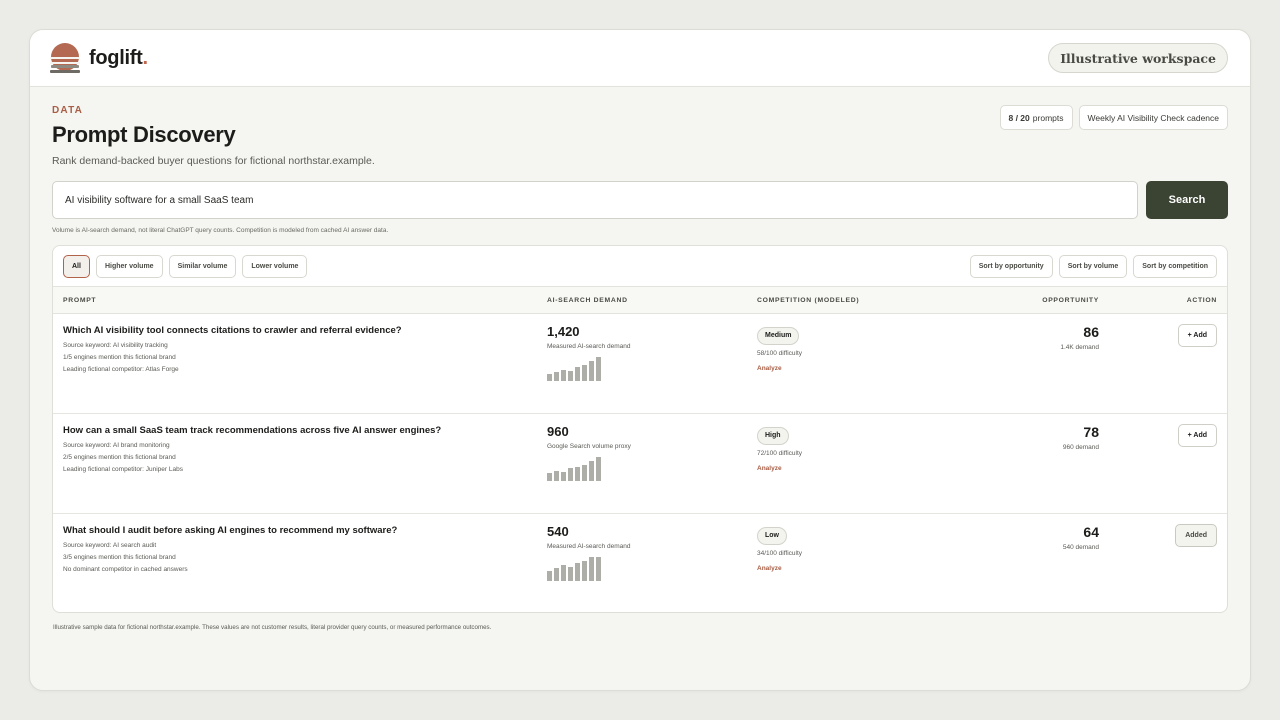  Describe the element at coordinates (1080, 547) in the screenshot. I see `opportunity-demand: 540 demand` at that location.